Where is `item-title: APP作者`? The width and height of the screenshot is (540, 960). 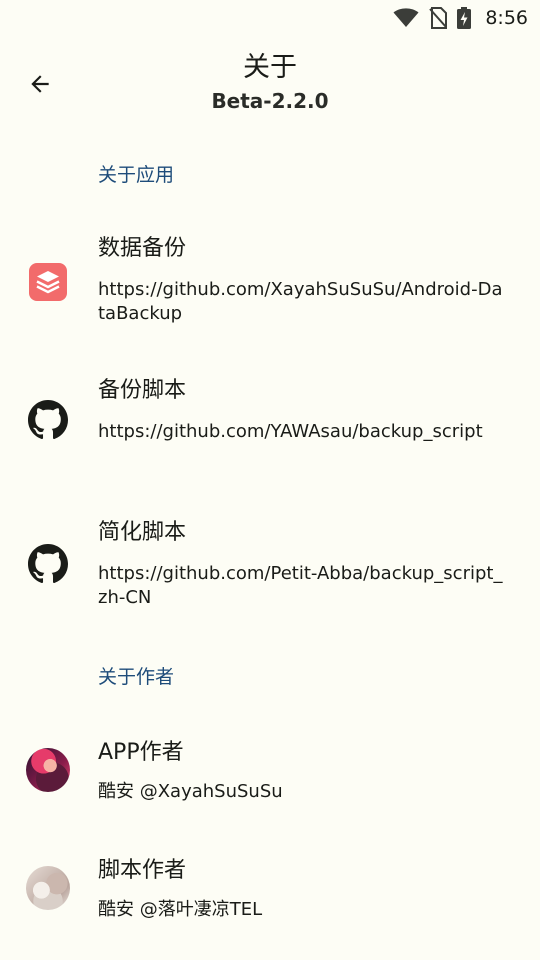 item-title: APP作者 is located at coordinates (141, 752).